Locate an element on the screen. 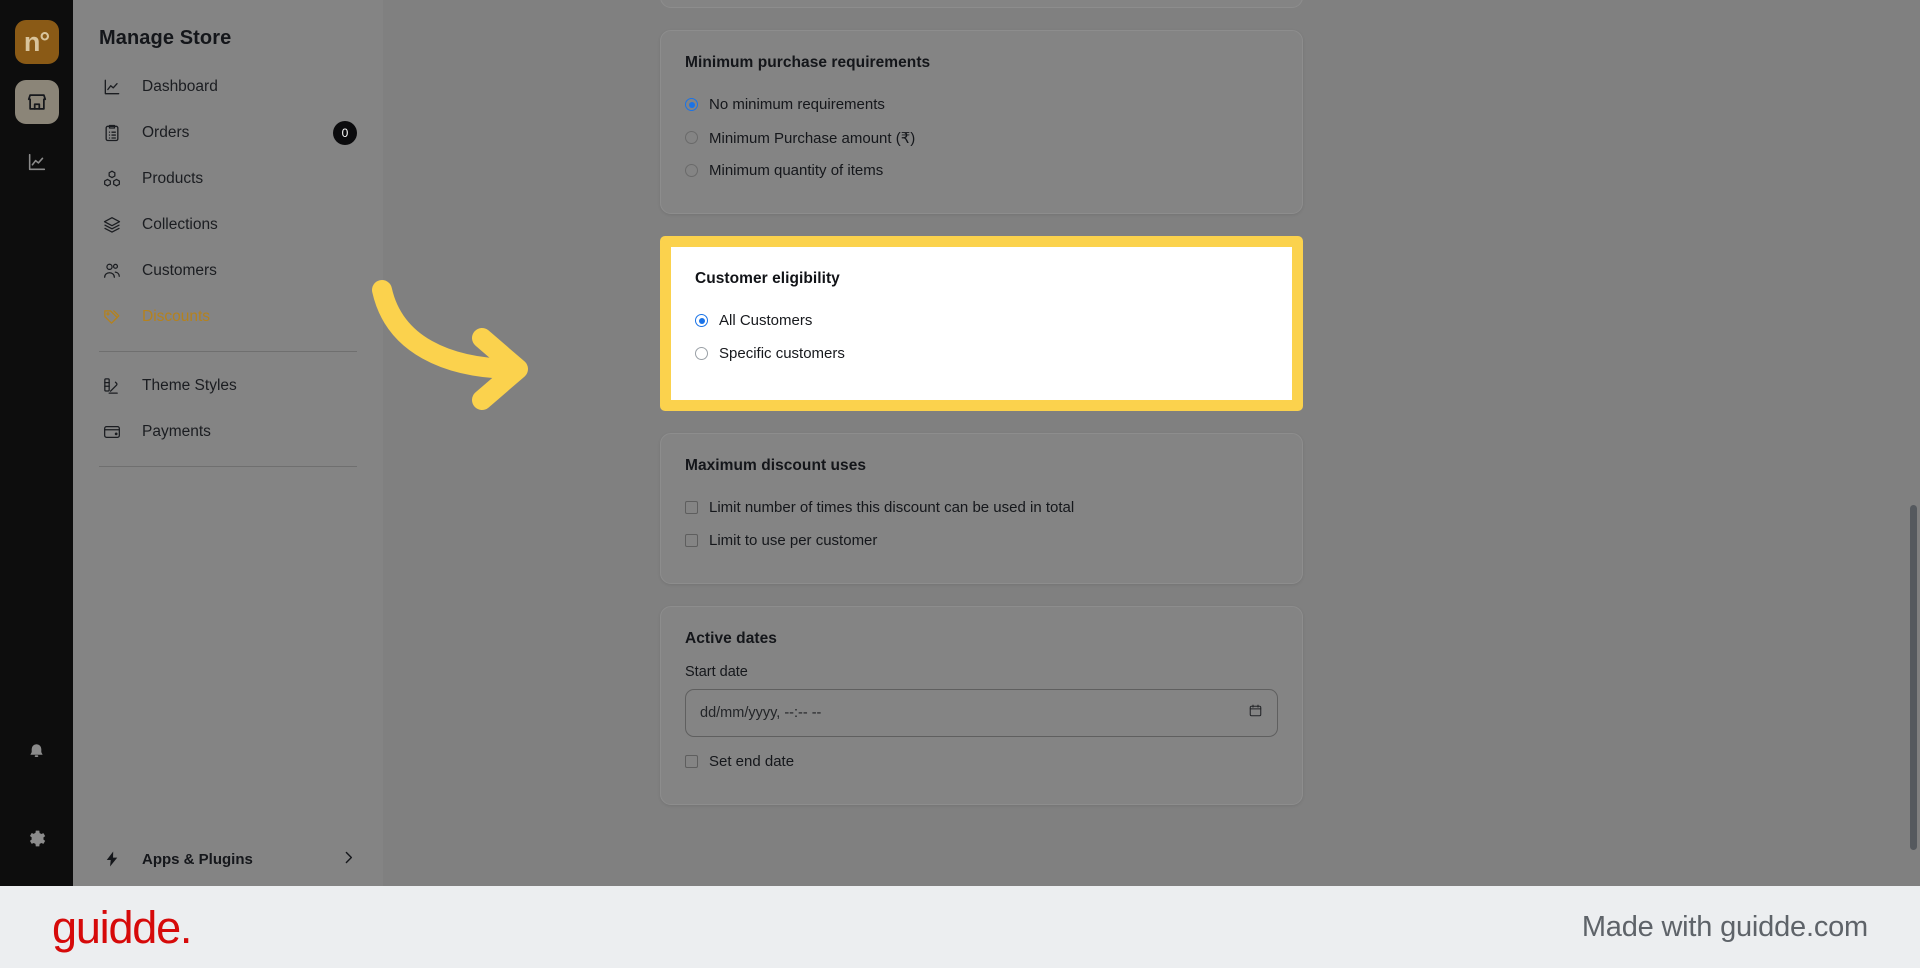 Image resolution: width=1920 pixels, height=968 pixels. start-date-input: dd/mm/yyyy, --:-- -- is located at coordinates (981, 713).